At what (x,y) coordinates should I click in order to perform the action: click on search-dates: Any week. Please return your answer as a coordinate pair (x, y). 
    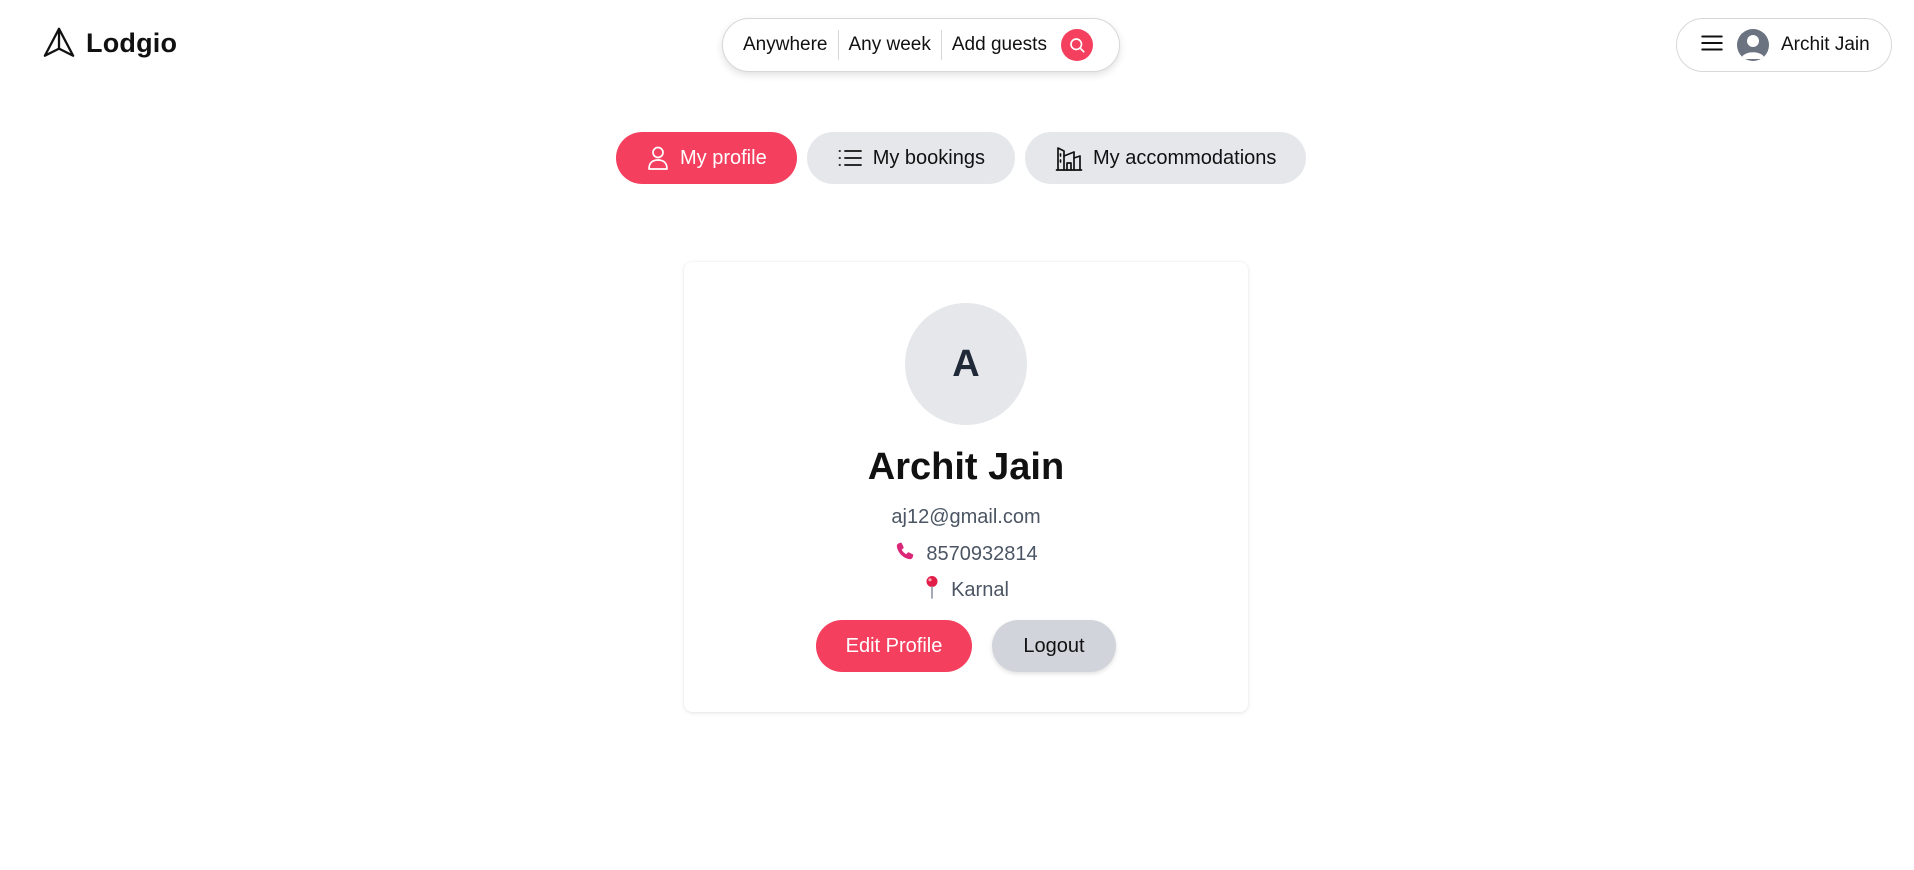
    Looking at the image, I should click on (890, 45).